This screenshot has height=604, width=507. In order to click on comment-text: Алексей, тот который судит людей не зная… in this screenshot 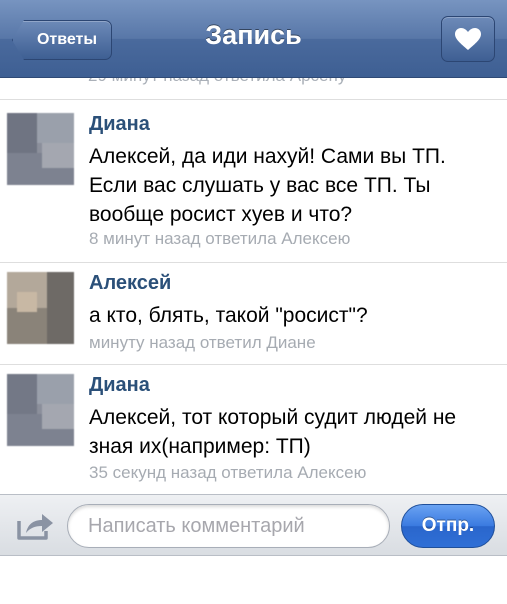, I will do `click(273, 432)`.